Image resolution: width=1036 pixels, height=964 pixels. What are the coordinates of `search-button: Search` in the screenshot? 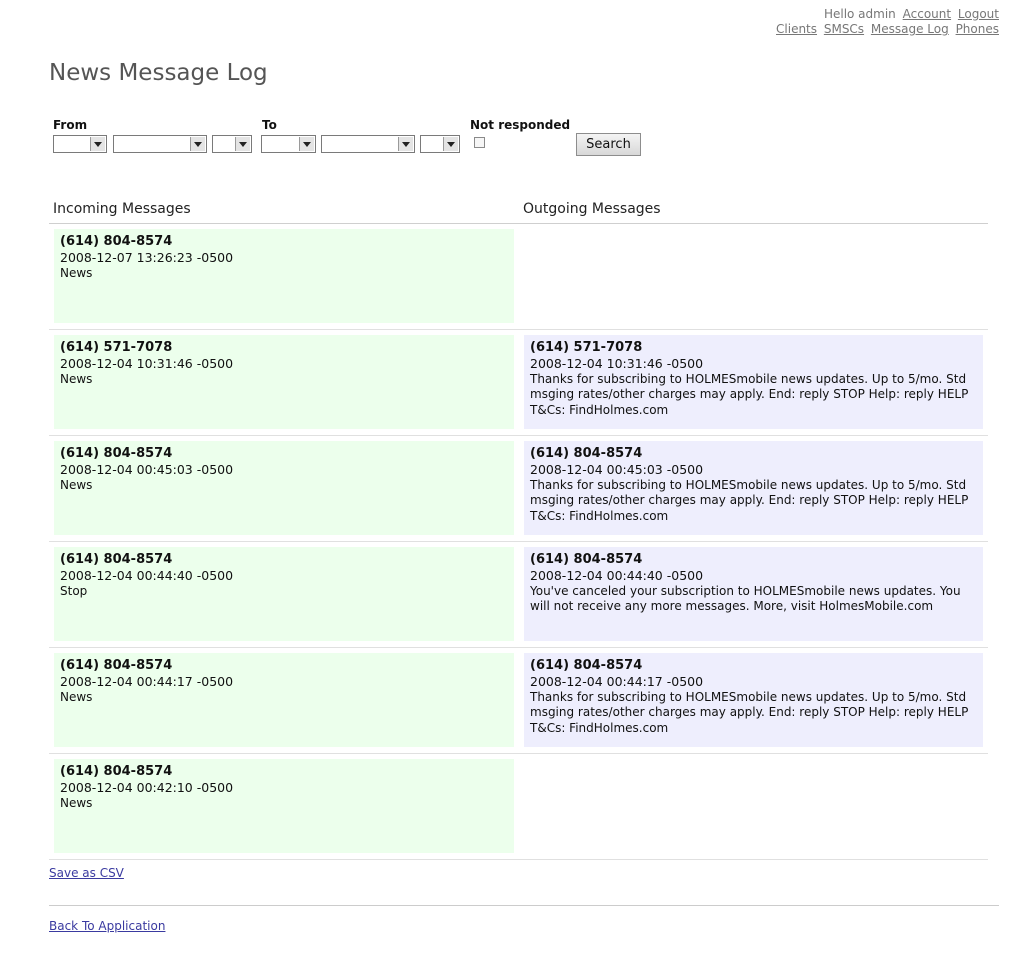 It's located at (608, 144).